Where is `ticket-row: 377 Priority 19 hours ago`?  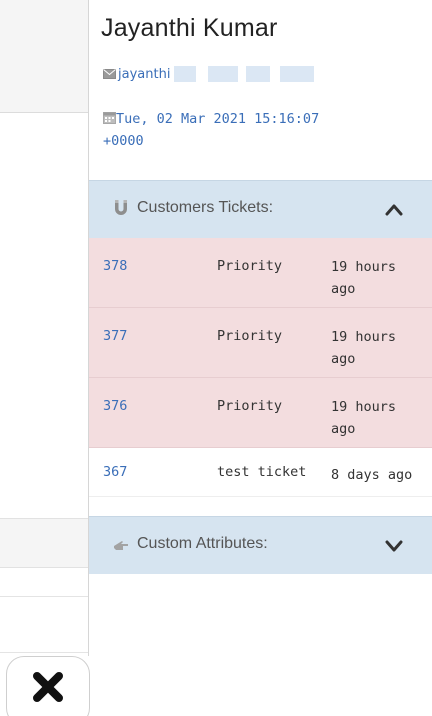
ticket-row: 377 Priority 19 hours ago is located at coordinates (260, 343).